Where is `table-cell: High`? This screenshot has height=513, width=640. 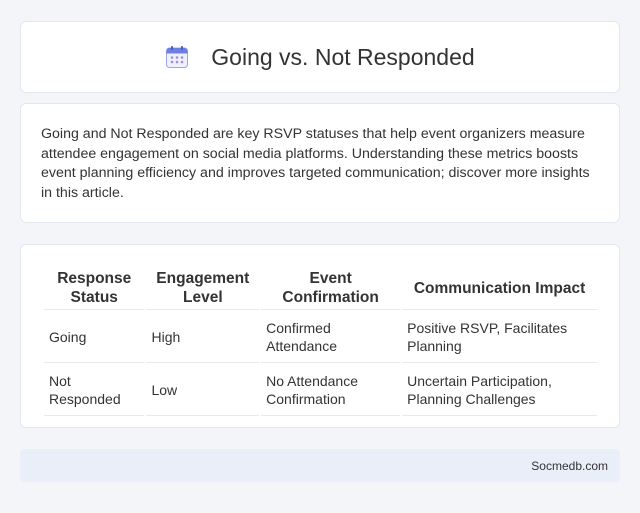
table-cell: High is located at coordinates (203, 337).